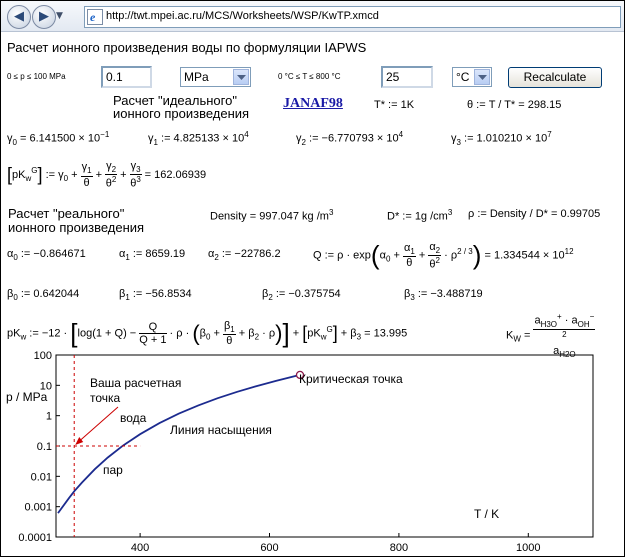 This screenshot has height=557, width=625. Describe the element at coordinates (19, 17) in the screenshot. I see `back-button-icon: ◀` at that location.